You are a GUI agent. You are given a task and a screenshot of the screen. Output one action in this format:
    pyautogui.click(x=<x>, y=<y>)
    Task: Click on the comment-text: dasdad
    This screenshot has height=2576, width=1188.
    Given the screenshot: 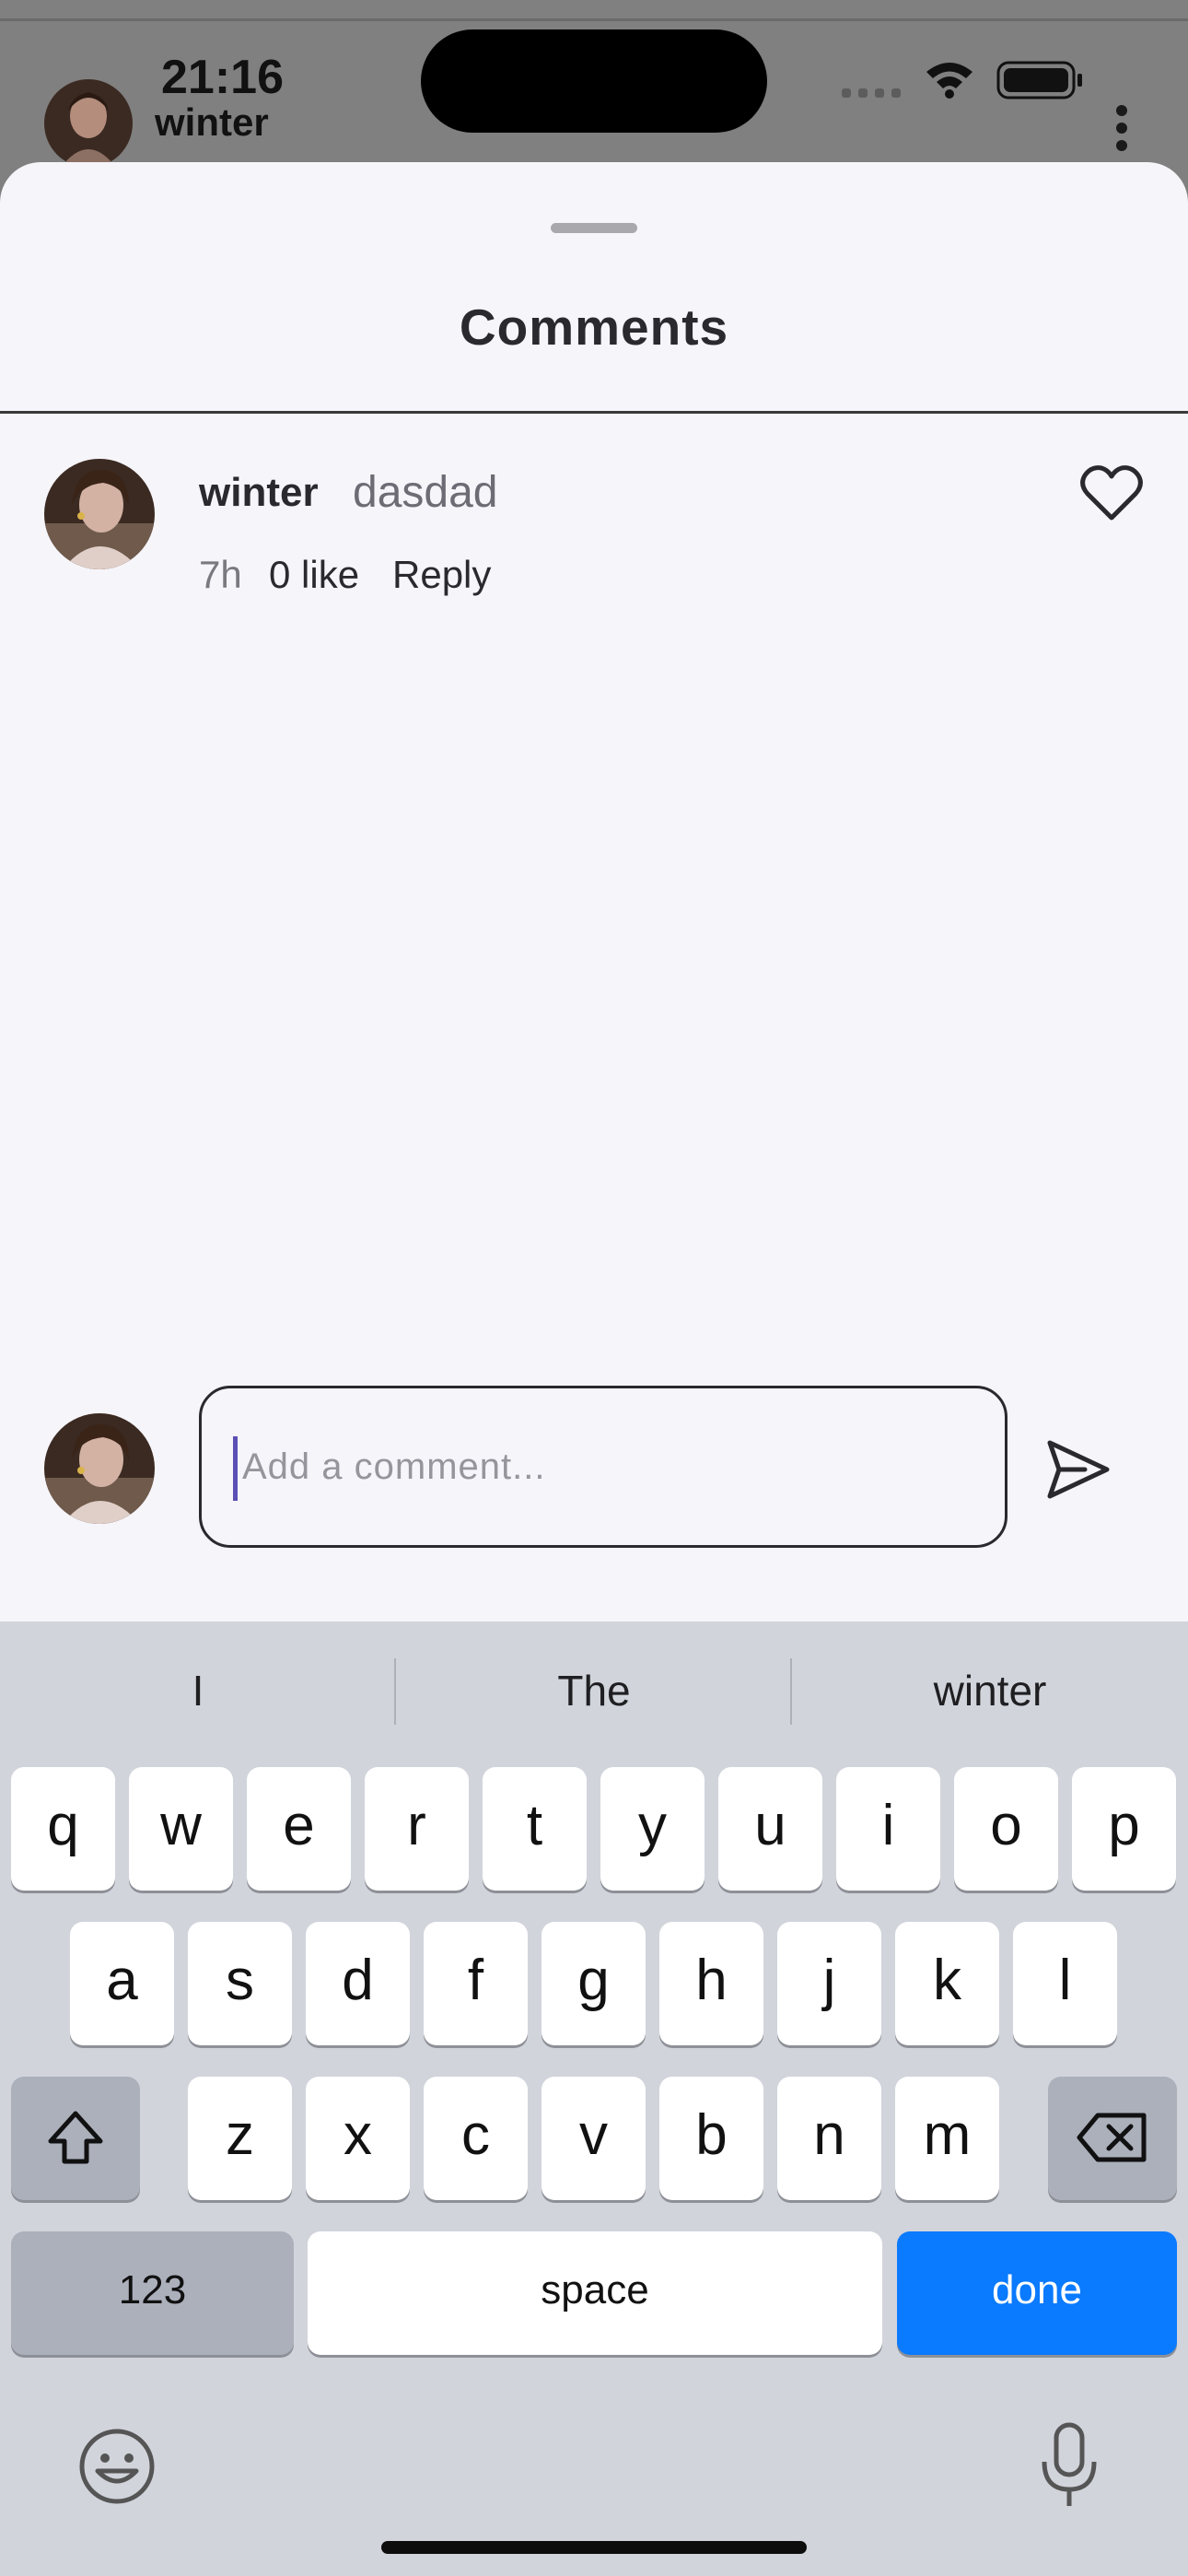 What is the action you would take?
    pyautogui.click(x=425, y=493)
    